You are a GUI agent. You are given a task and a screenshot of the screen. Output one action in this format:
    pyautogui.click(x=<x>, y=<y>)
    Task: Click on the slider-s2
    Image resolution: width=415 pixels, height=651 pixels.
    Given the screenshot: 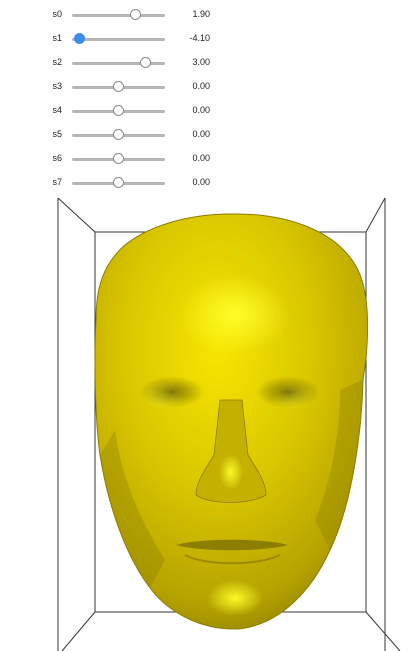 What is the action you would take?
    pyautogui.click(x=118, y=62)
    